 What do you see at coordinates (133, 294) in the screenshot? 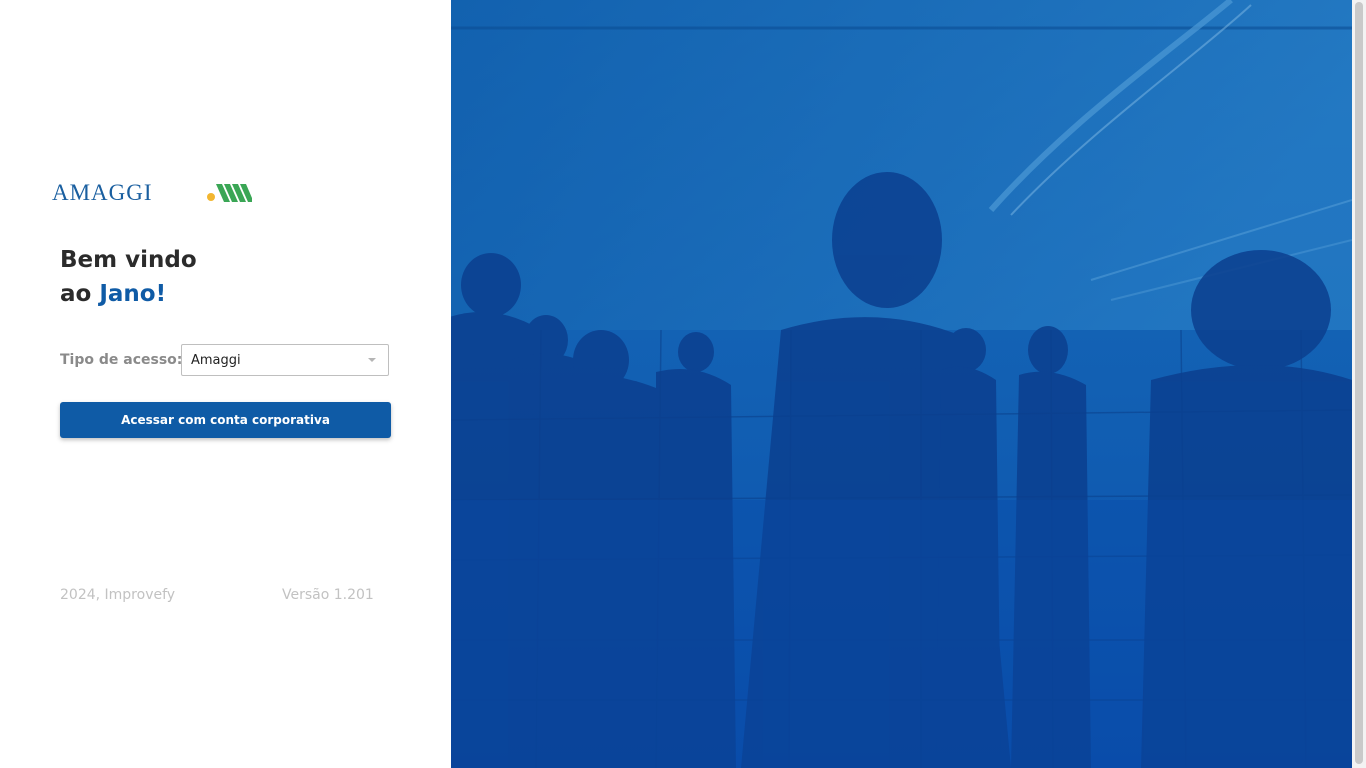
I see `app-name: Jano!` at bounding box center [133, 294].